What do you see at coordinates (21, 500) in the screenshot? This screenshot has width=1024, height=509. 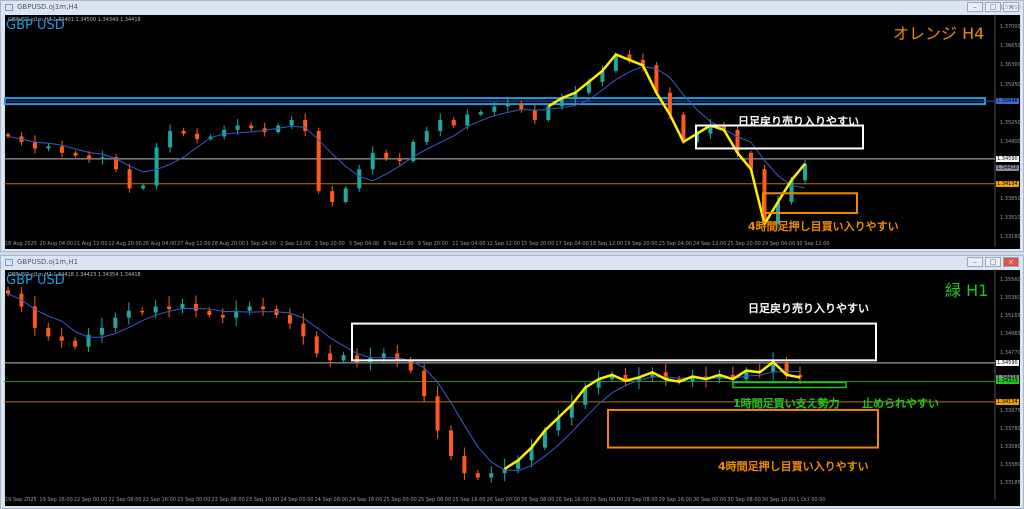 I see `time-tick-label: 19 Sep 2025` at bounding box center [21, 500].